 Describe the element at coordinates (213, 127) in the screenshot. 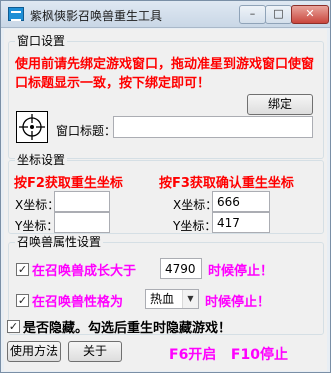

I see `window-title-input` at that location.